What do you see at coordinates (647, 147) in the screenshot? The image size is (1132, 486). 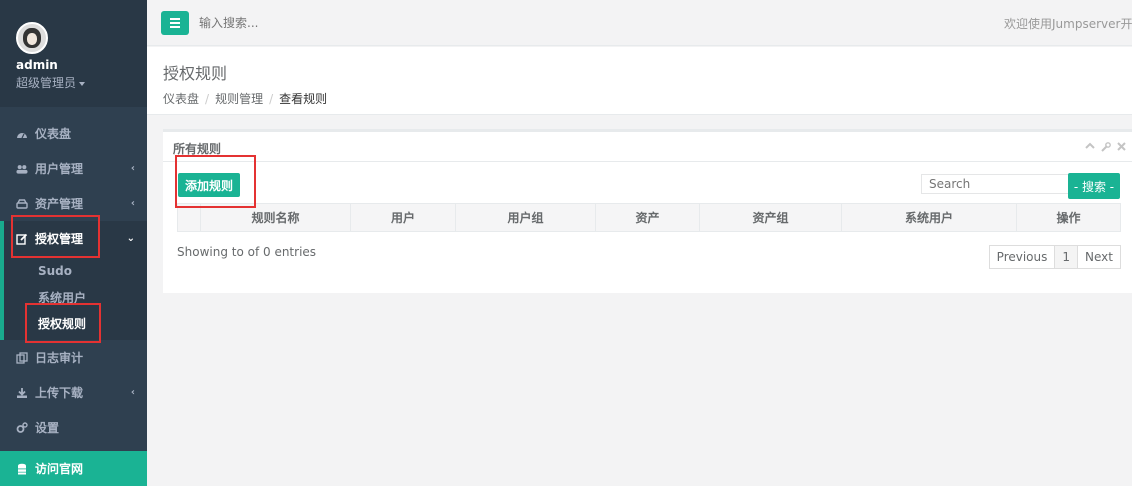 I see `panel-header: 所有规则` at bounding box center [647, 147].